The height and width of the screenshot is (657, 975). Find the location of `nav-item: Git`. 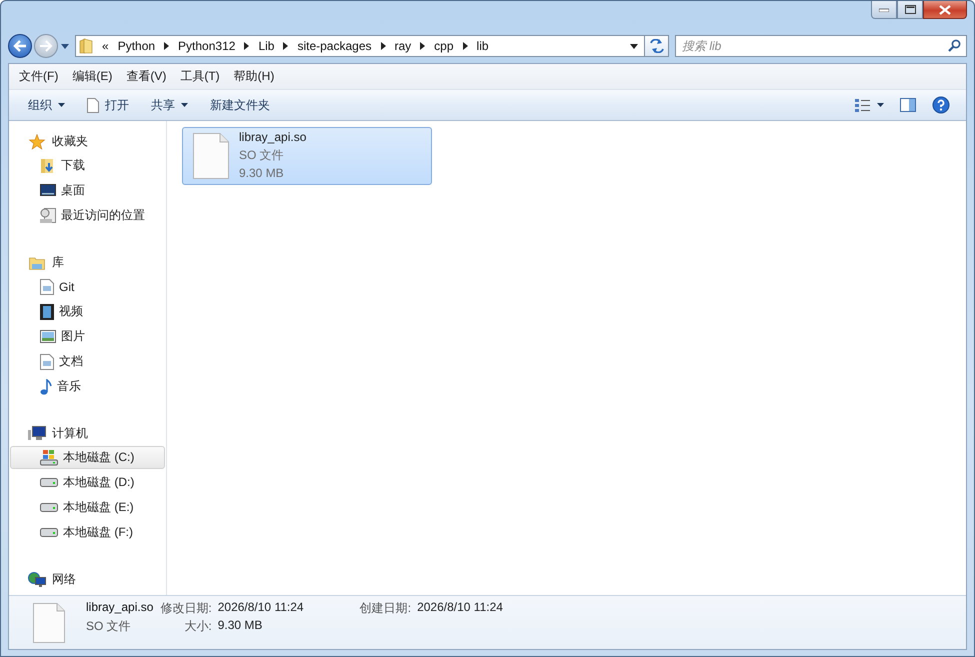

nav-item: Git is located at coordinates (87, 286).